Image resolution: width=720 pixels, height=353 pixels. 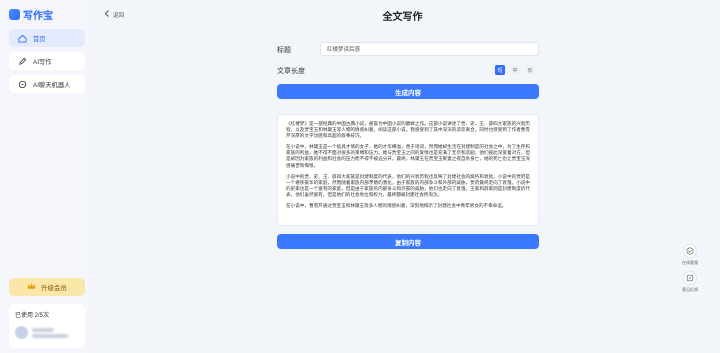 What do you see at coordinates (500, 70) in the screenshot?
I see `length-option-short: 短` at bounding box center [500, 70].